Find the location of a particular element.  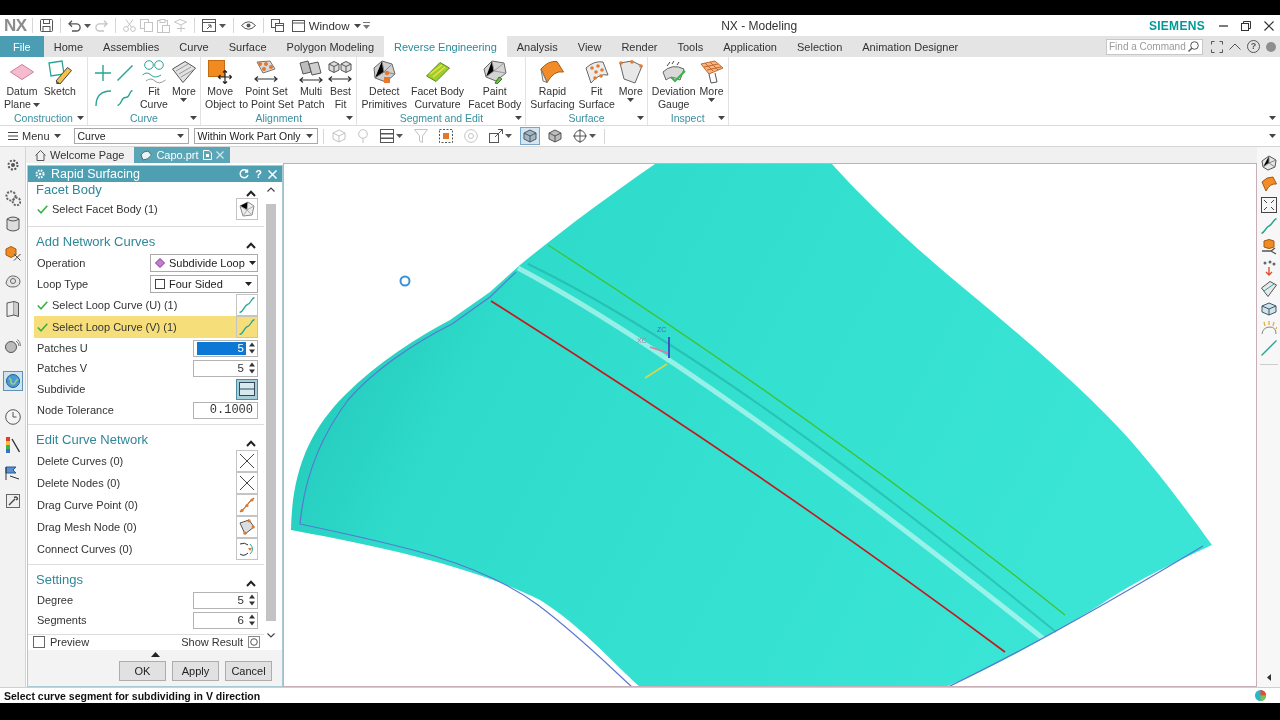

windows-icon is located at coordinates (277, 25).